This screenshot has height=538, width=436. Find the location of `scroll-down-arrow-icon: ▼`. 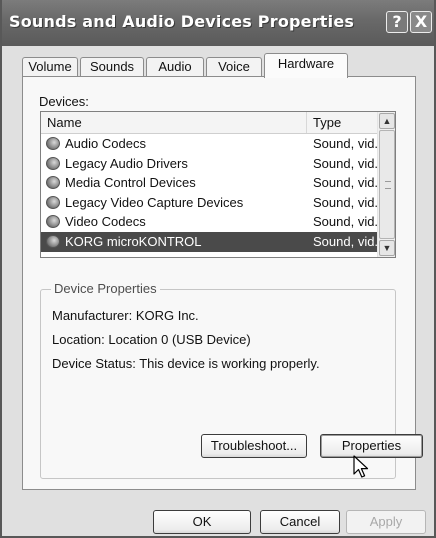

scroll-down-arrow-icon: ▼ is located at coordinates (387, 248).